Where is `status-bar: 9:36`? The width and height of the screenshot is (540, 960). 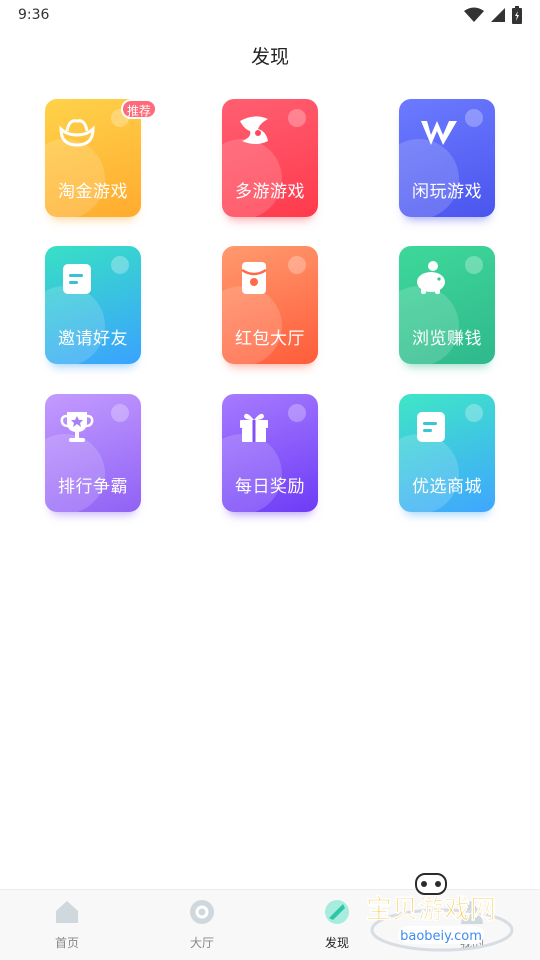
status-bar: 9:36 is located at coordinates (270, 15).